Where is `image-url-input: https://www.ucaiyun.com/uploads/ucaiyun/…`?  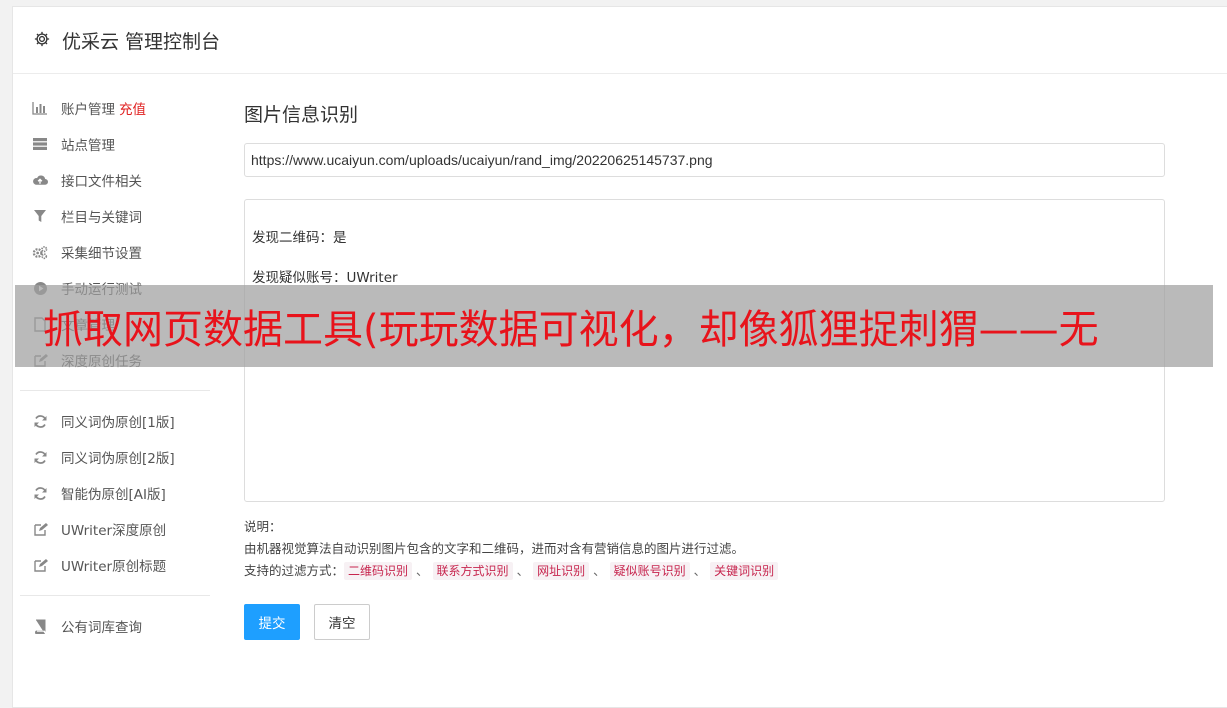 image-url-input: https://www.ucaiyun.com/uploads/ucaiyun/… is located at coordinates (704, 160).